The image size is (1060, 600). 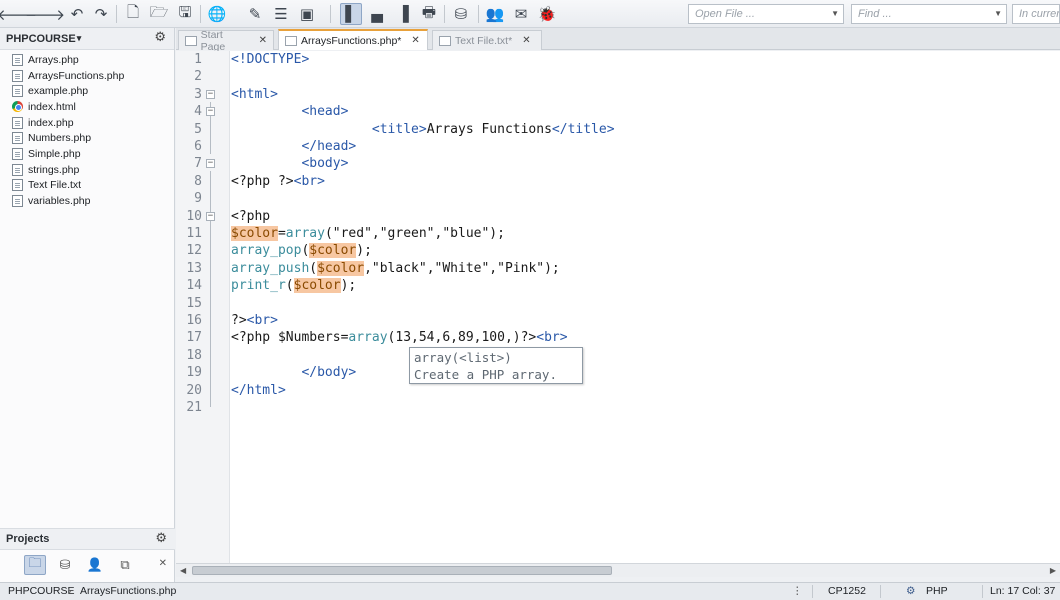 What do you see at coordinates (463, 357) in the screenshot?
I see `autocomplete-signature: array(<list>)` at bounding box center [463, 357].